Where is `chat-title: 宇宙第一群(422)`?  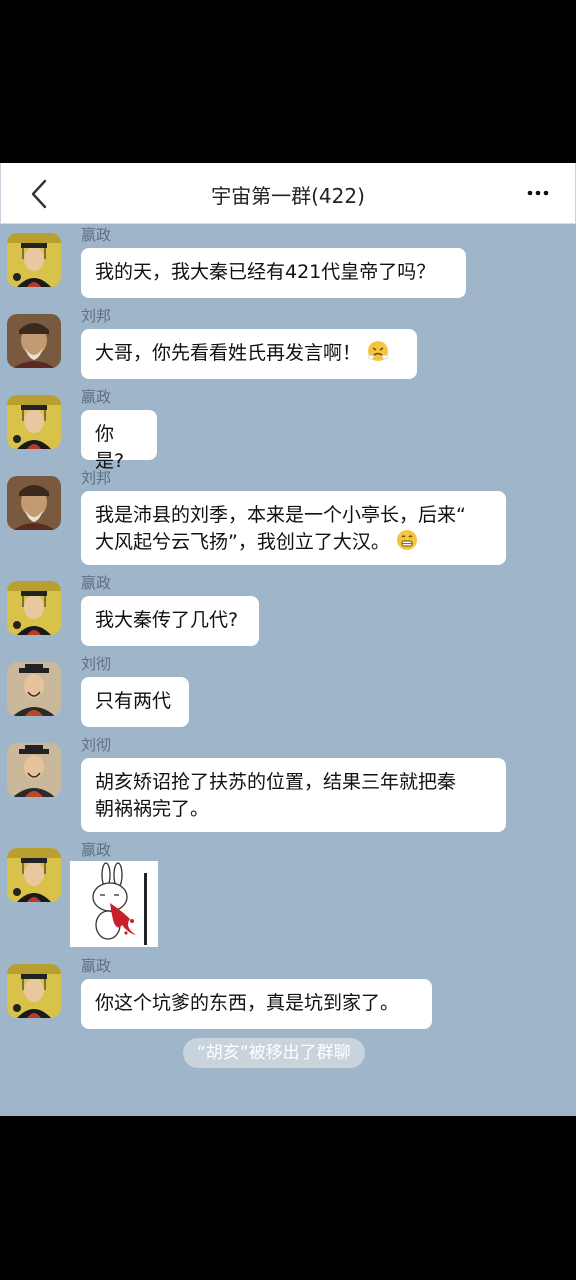 chat-title: 宇宙第一群(422) is located at coordinates (288, 196).